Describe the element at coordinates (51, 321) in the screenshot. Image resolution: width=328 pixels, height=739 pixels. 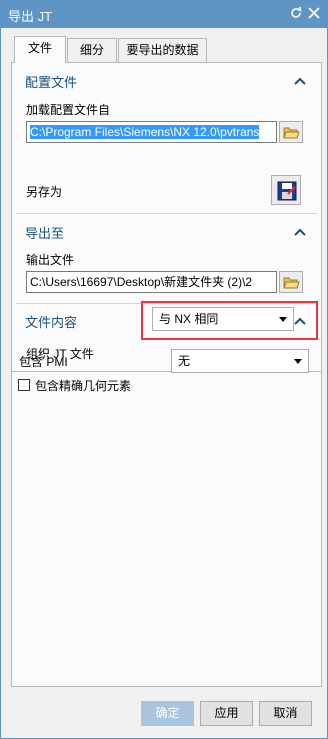
I see `section-title-content: 文件内容` at that location.